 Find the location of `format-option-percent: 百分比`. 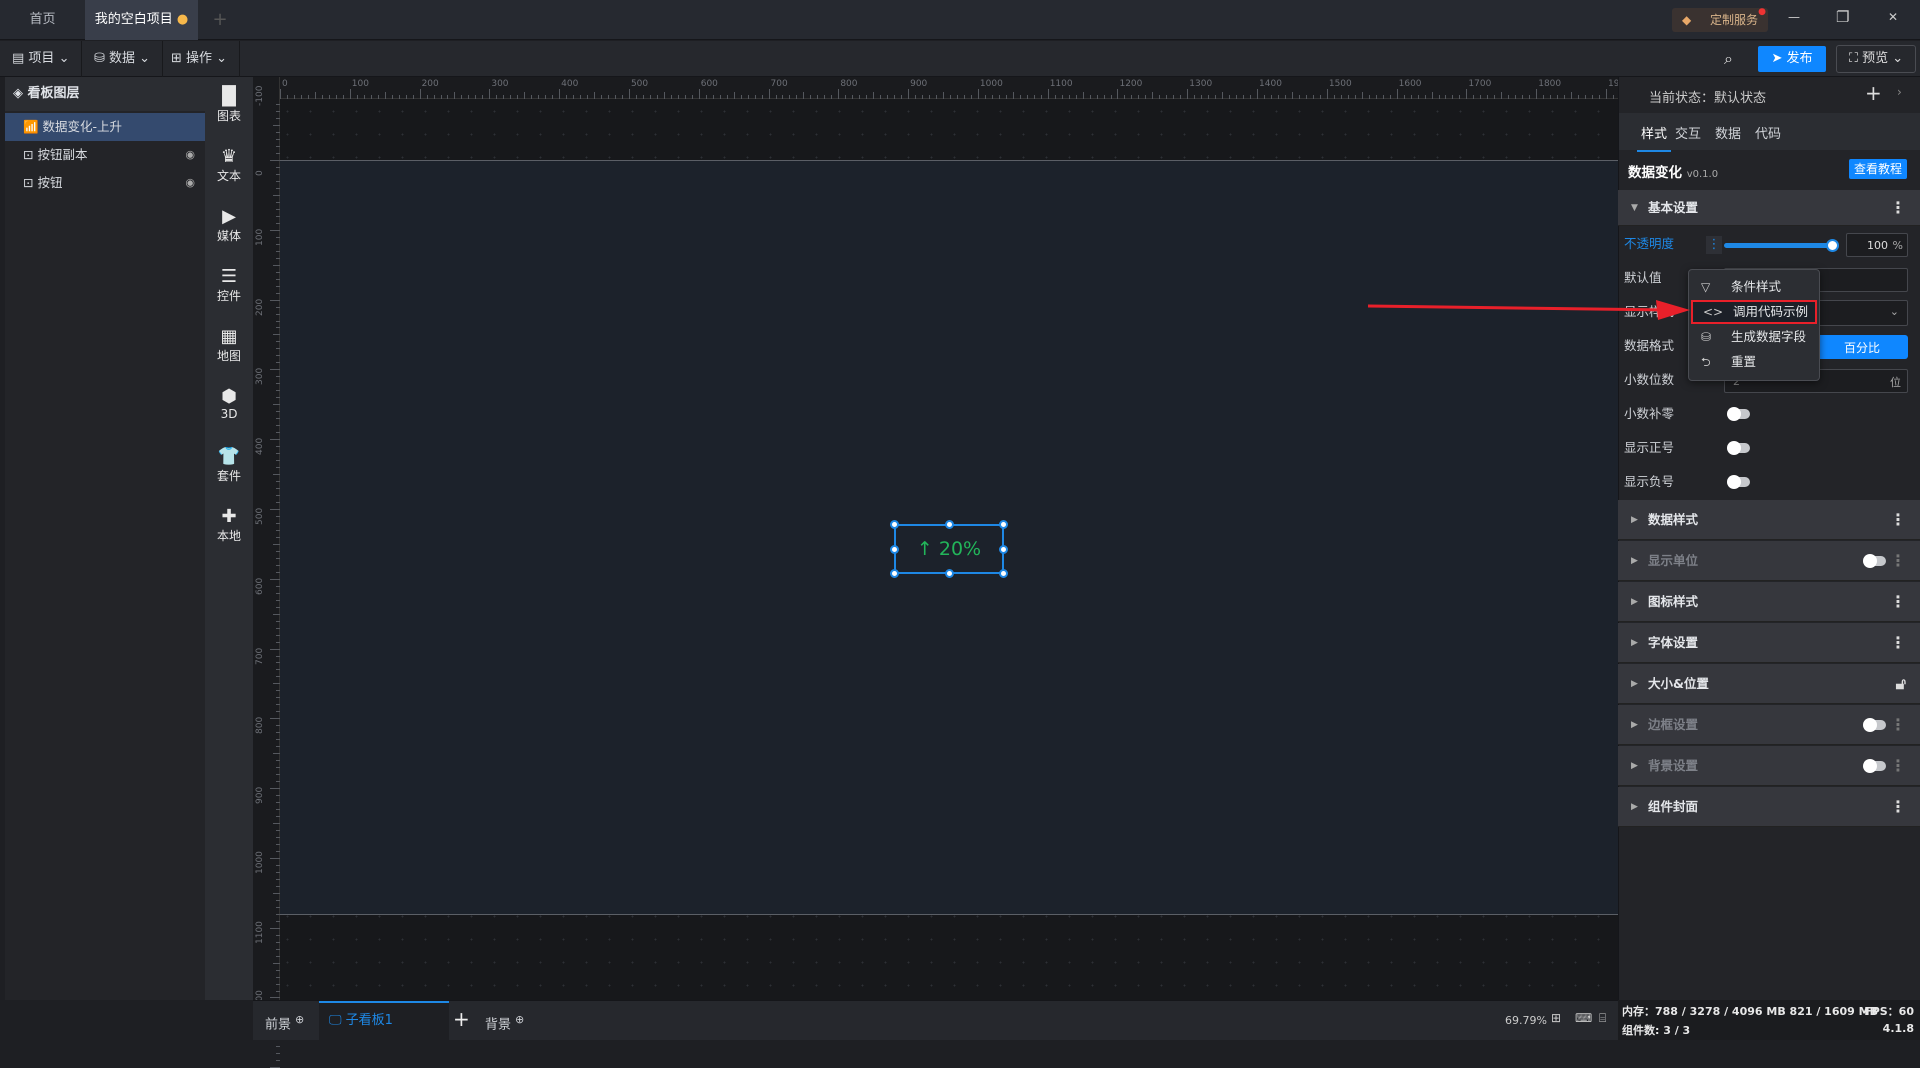

format-option-percent: 百分比 is located at coordinates (1862, 347).